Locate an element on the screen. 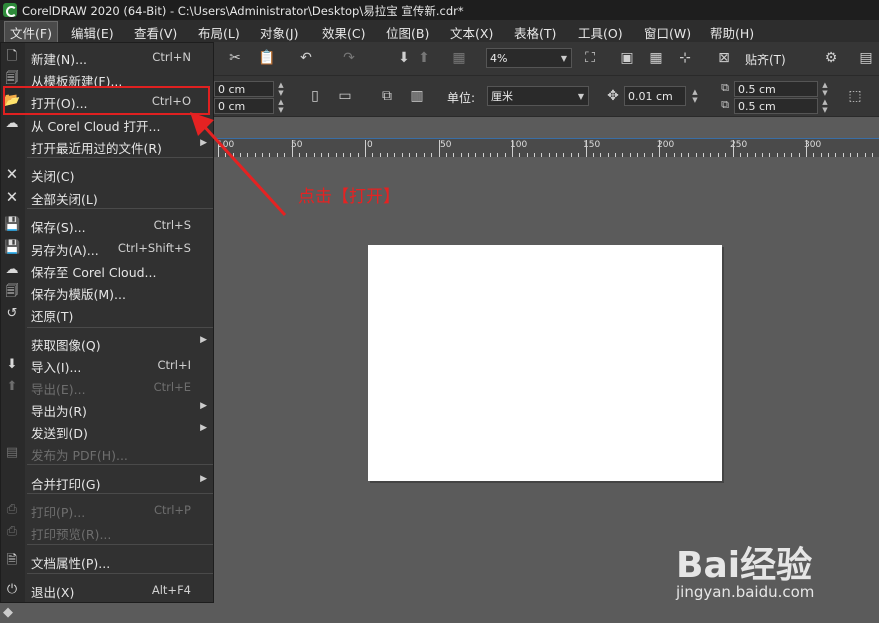 This screenshot has width=879, height=623. menu-layout: 布局(L) is located at coordinates (219, 32).